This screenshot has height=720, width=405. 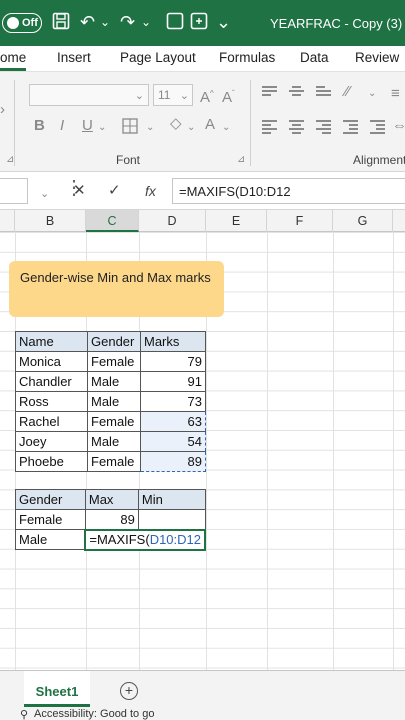 What do you see at coordinates (51, 381) in the screenshot?
I see `table-cell: Chandler` at bounding box center [51, 381].